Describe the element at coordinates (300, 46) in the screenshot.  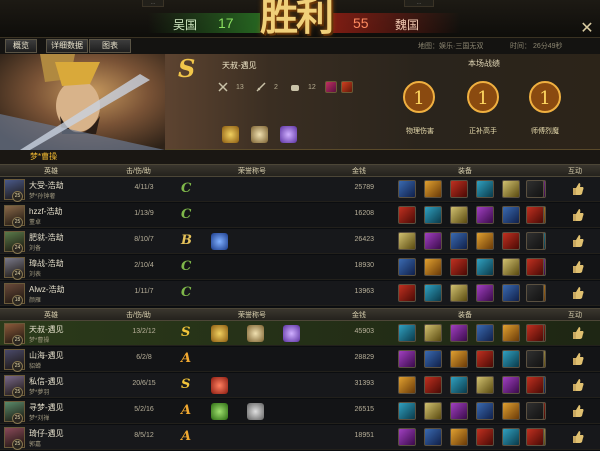
I see `tab-bar: 概览 详细数据 图表 地图：娱乐·三国无双 时间： 26分49秒` at that location.